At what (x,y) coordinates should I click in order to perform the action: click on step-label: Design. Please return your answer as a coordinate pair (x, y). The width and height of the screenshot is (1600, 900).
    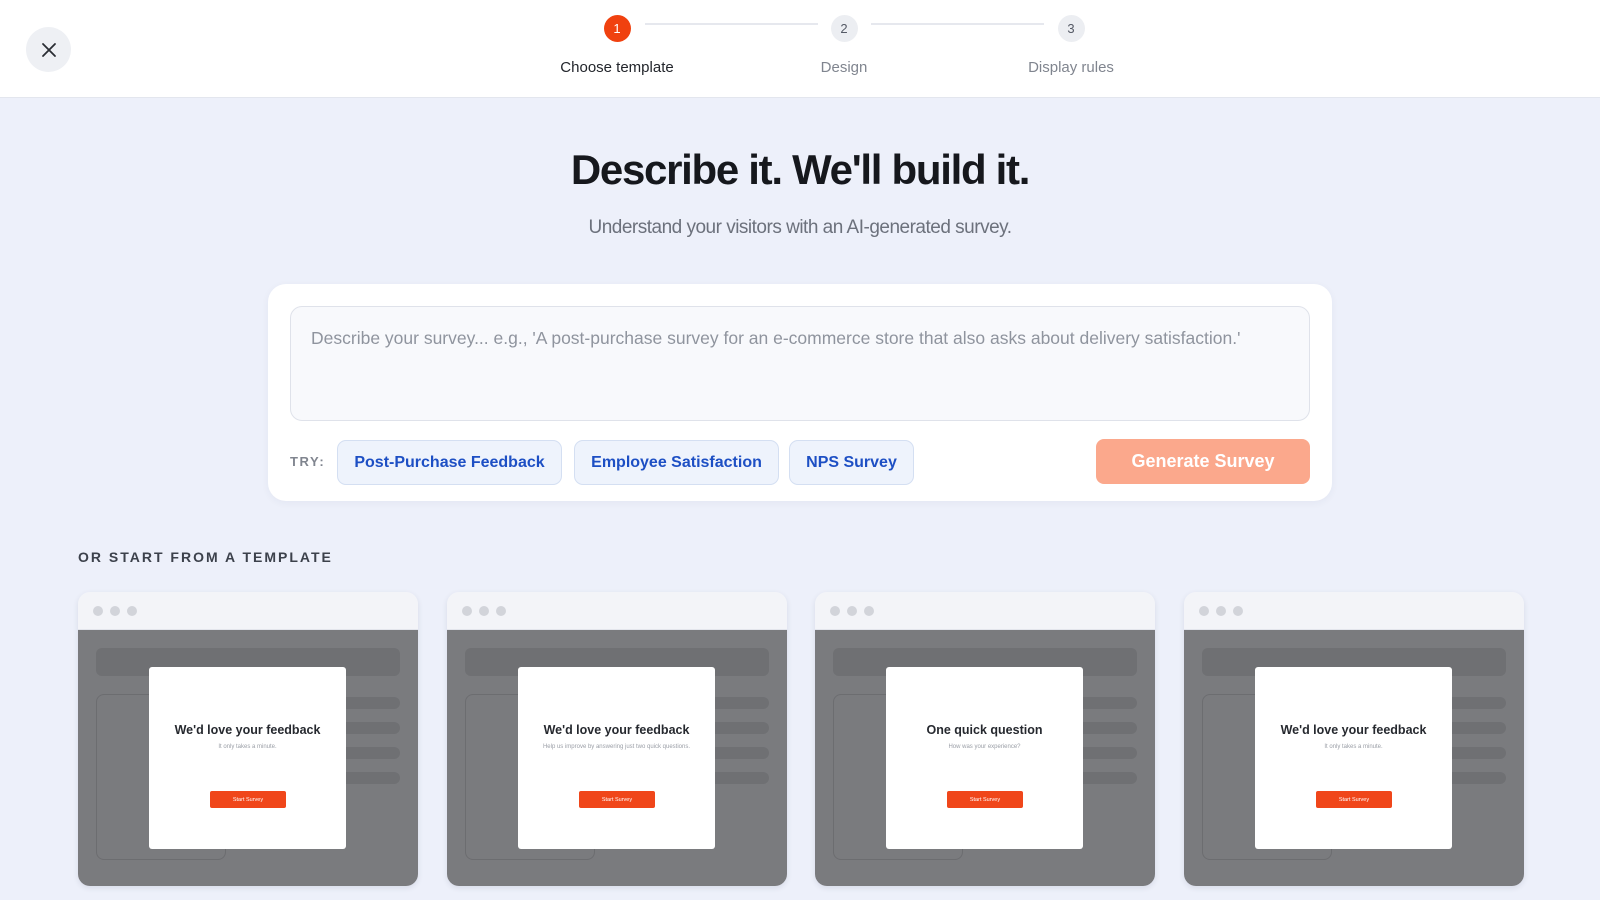
    Looking at the image, I should click on (844, 67).